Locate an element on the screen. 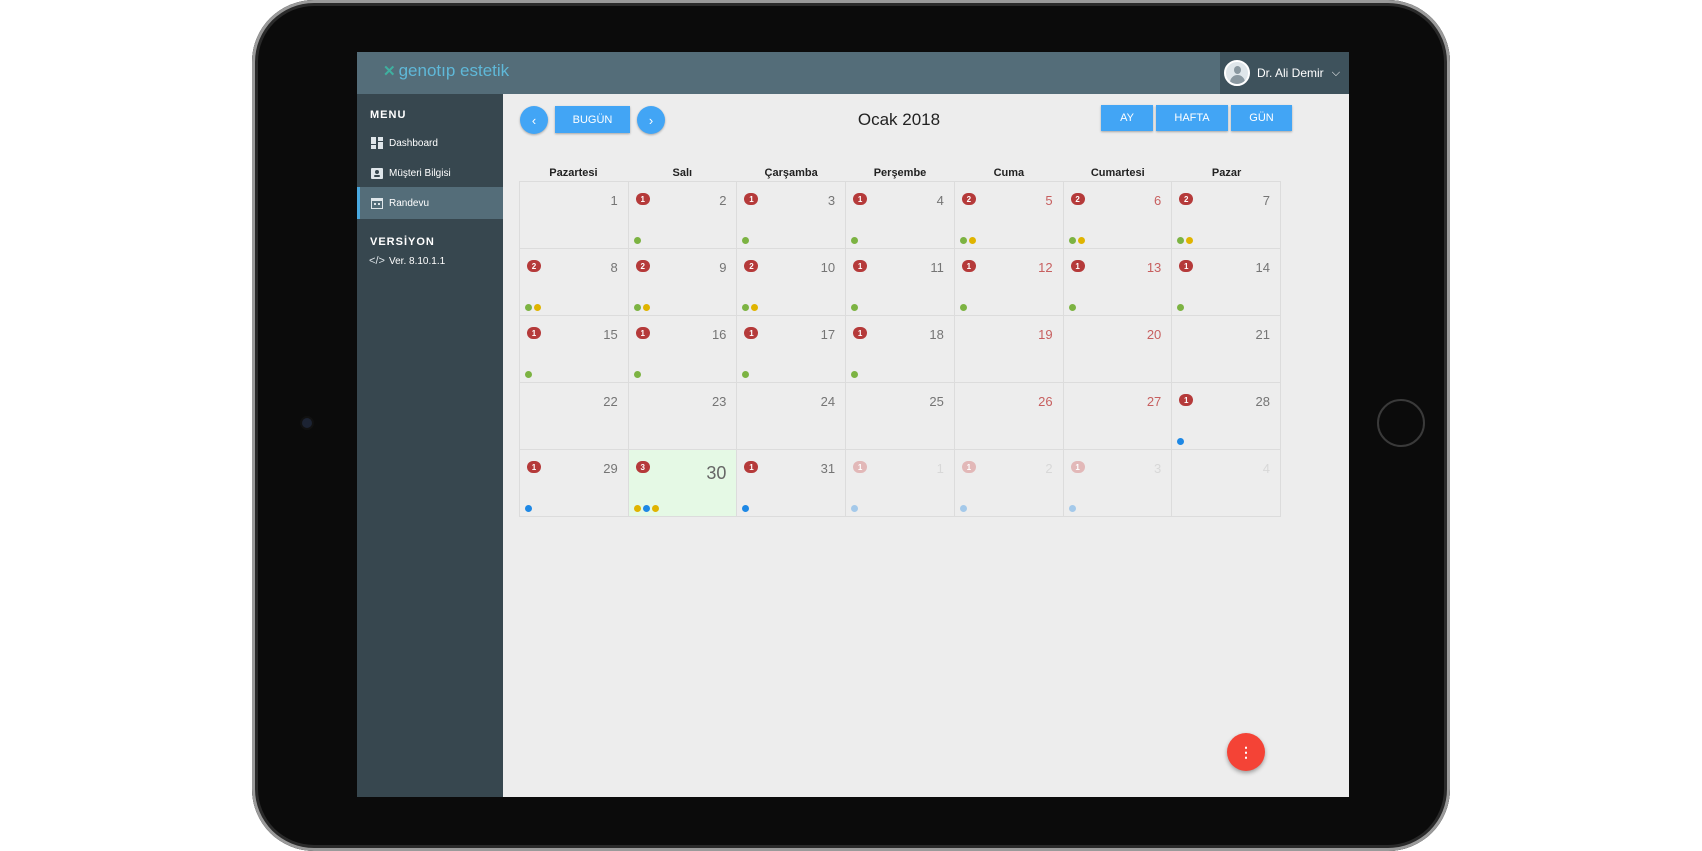 The height and width of the screenshot is (851, 1702). avatar is located at coordinates (1237, 73).